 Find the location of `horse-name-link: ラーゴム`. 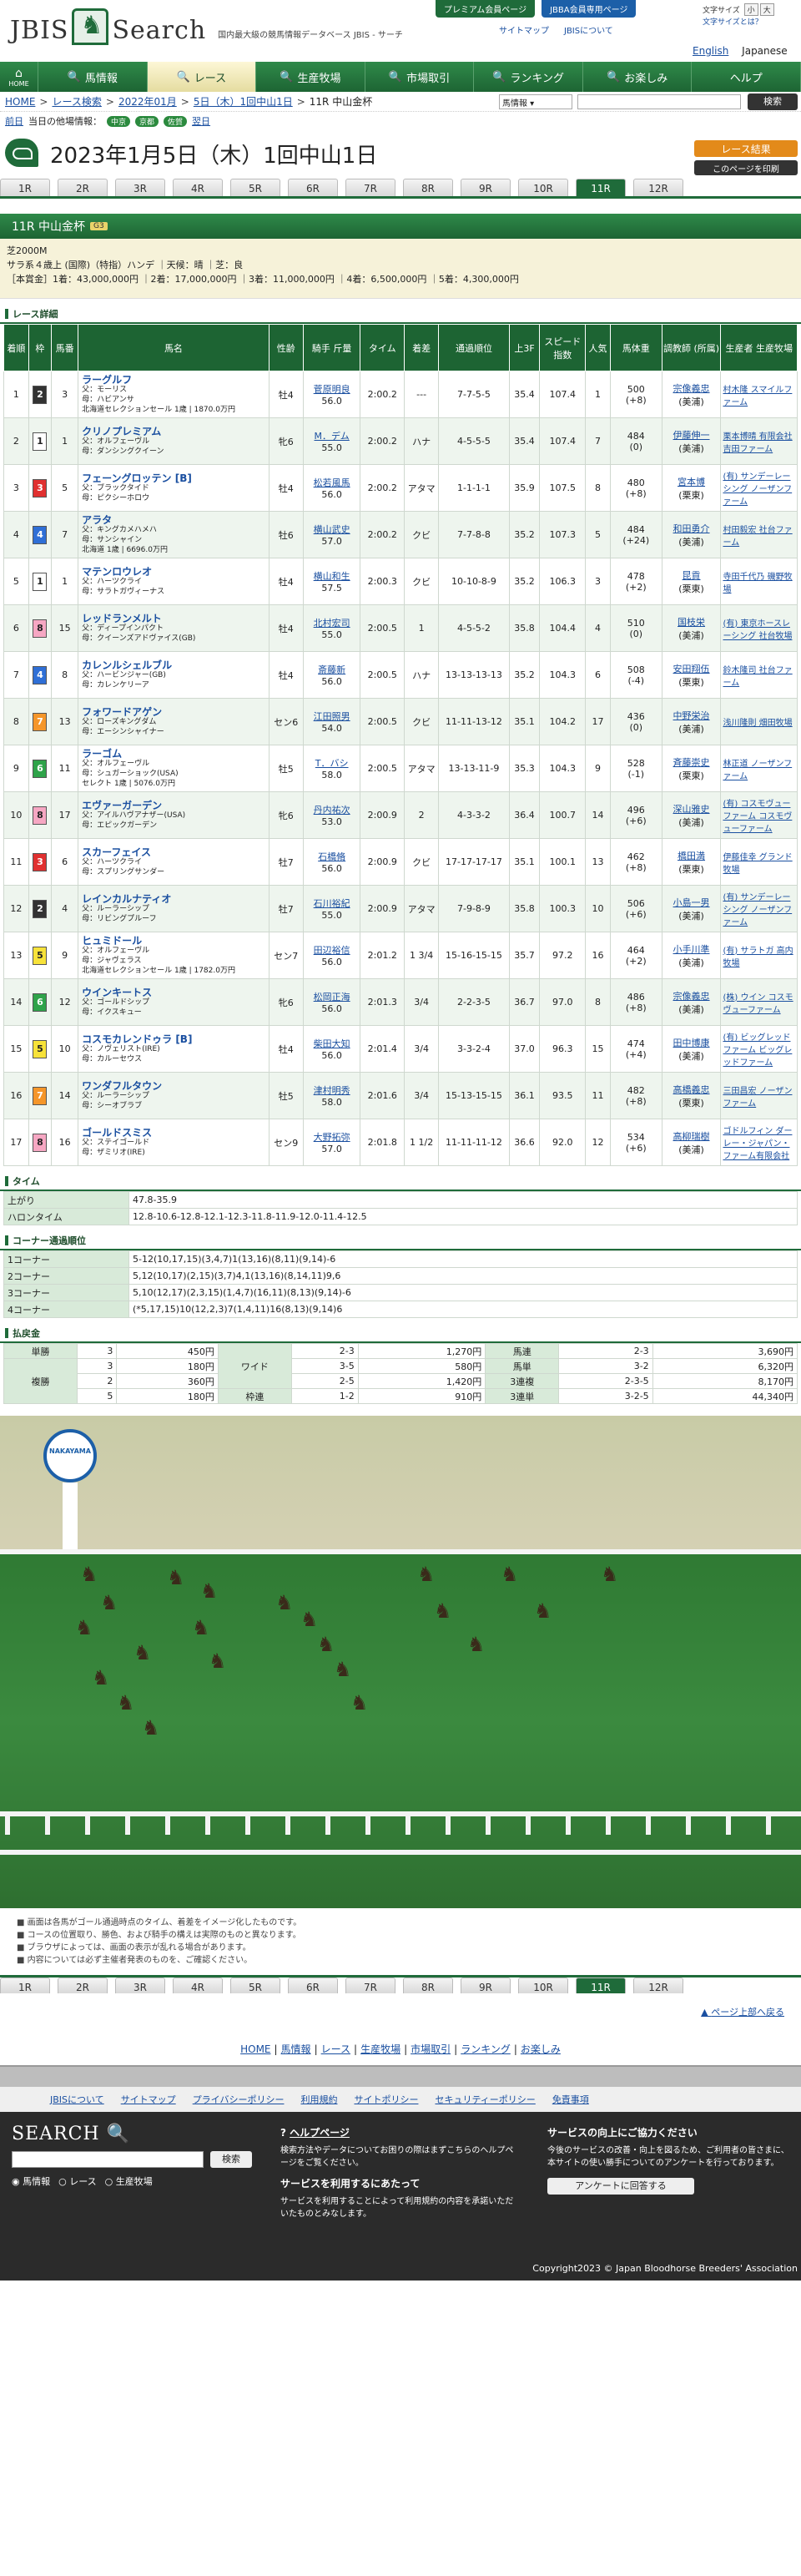

horse-name-link: ラーゴム is located at coordinates (175, 754).